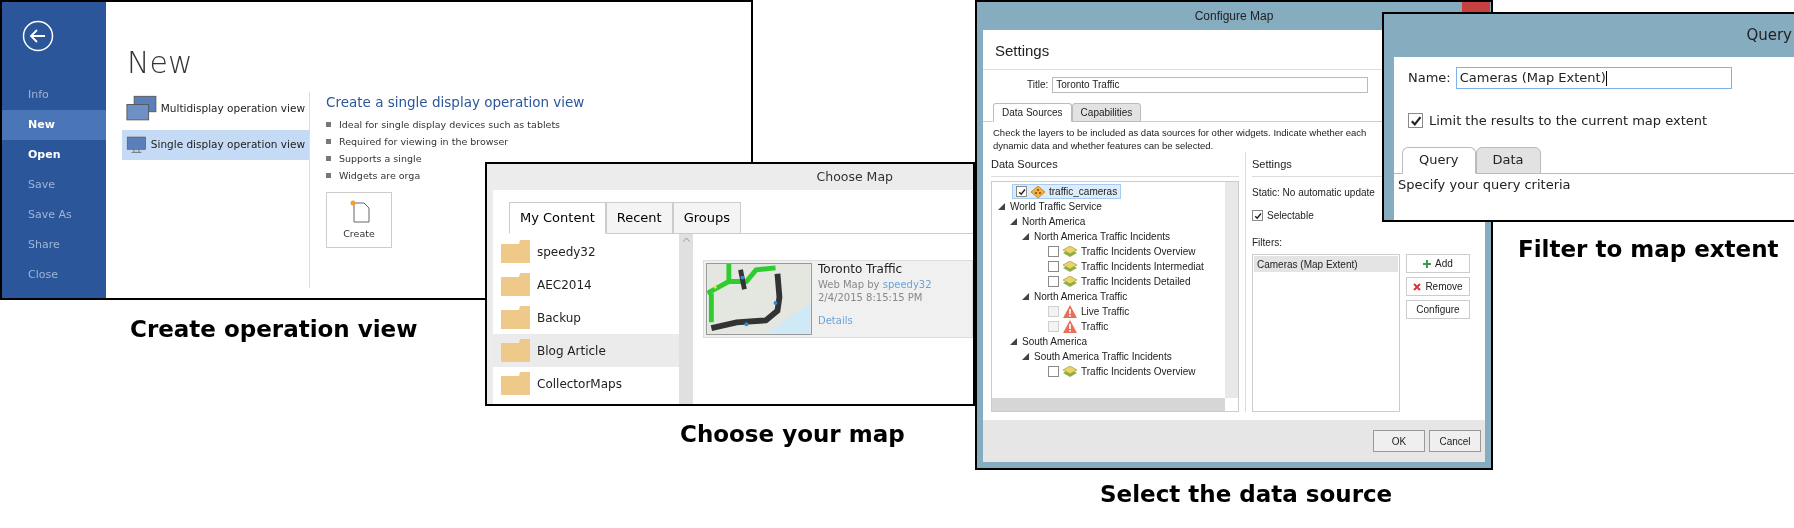  What do you see at coordinates (1210, 84) in the screenshot?
I see `title-field: Toronto Traffic` at bounding box center [1210, 84].